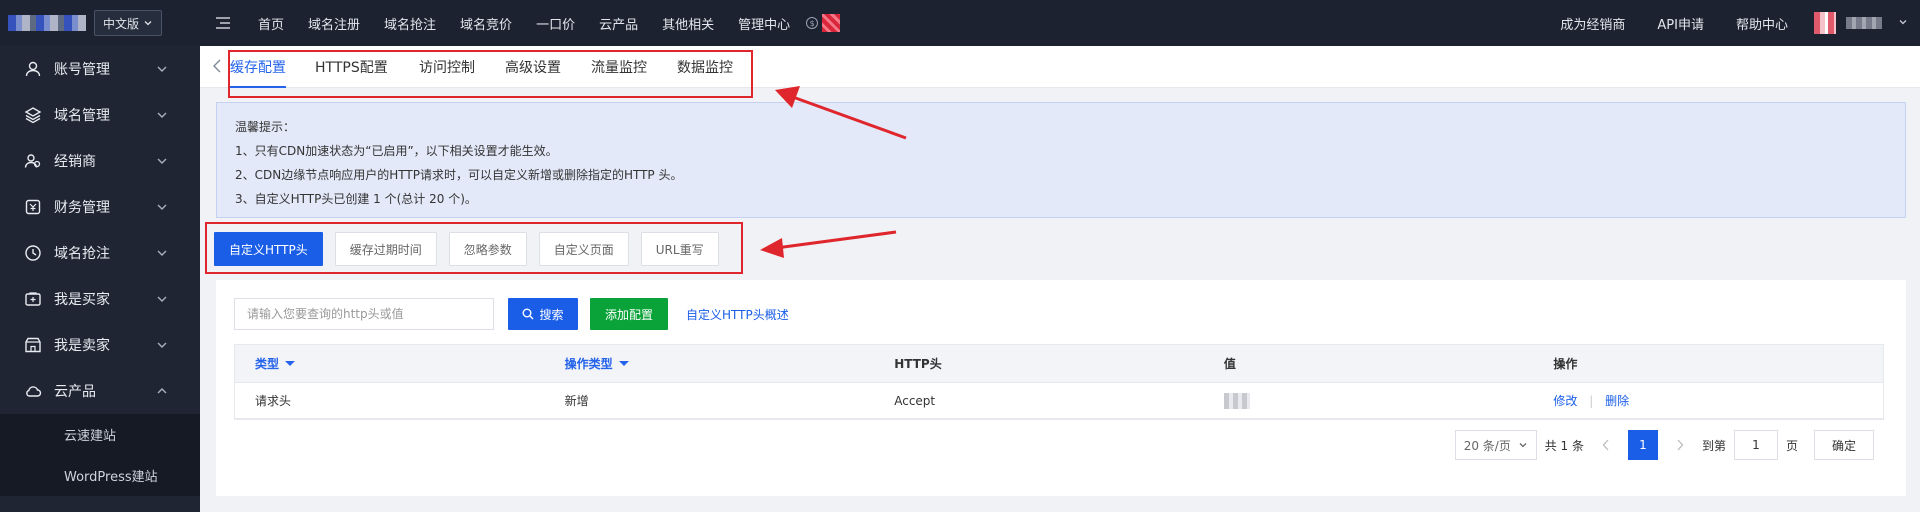 Image resolution: width=1920 pixels, height=512 pixels. I want to click on sidebar-item-cloud: 云产品, so click(100, 391).